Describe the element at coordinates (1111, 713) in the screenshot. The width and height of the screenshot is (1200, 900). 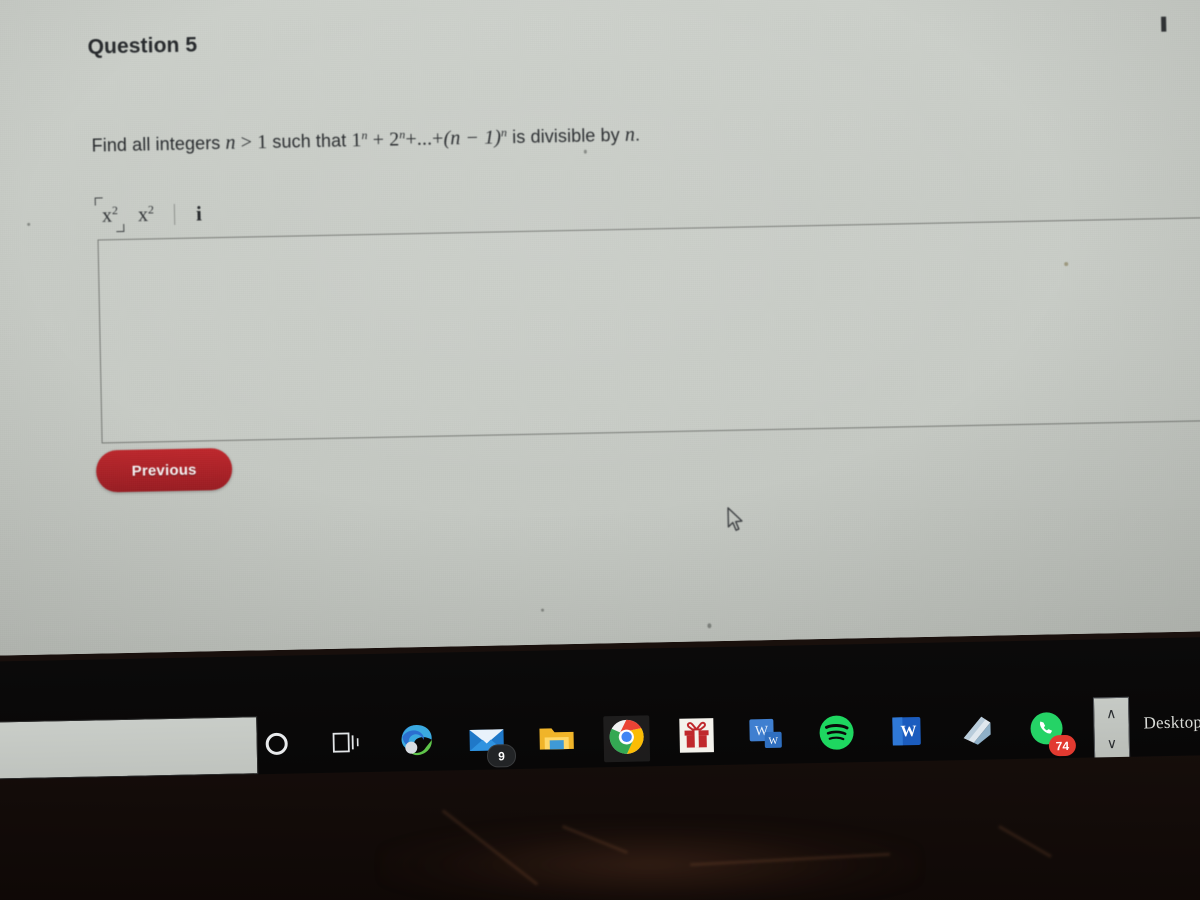
I see `chevron-up-icon: ∧` at that location.